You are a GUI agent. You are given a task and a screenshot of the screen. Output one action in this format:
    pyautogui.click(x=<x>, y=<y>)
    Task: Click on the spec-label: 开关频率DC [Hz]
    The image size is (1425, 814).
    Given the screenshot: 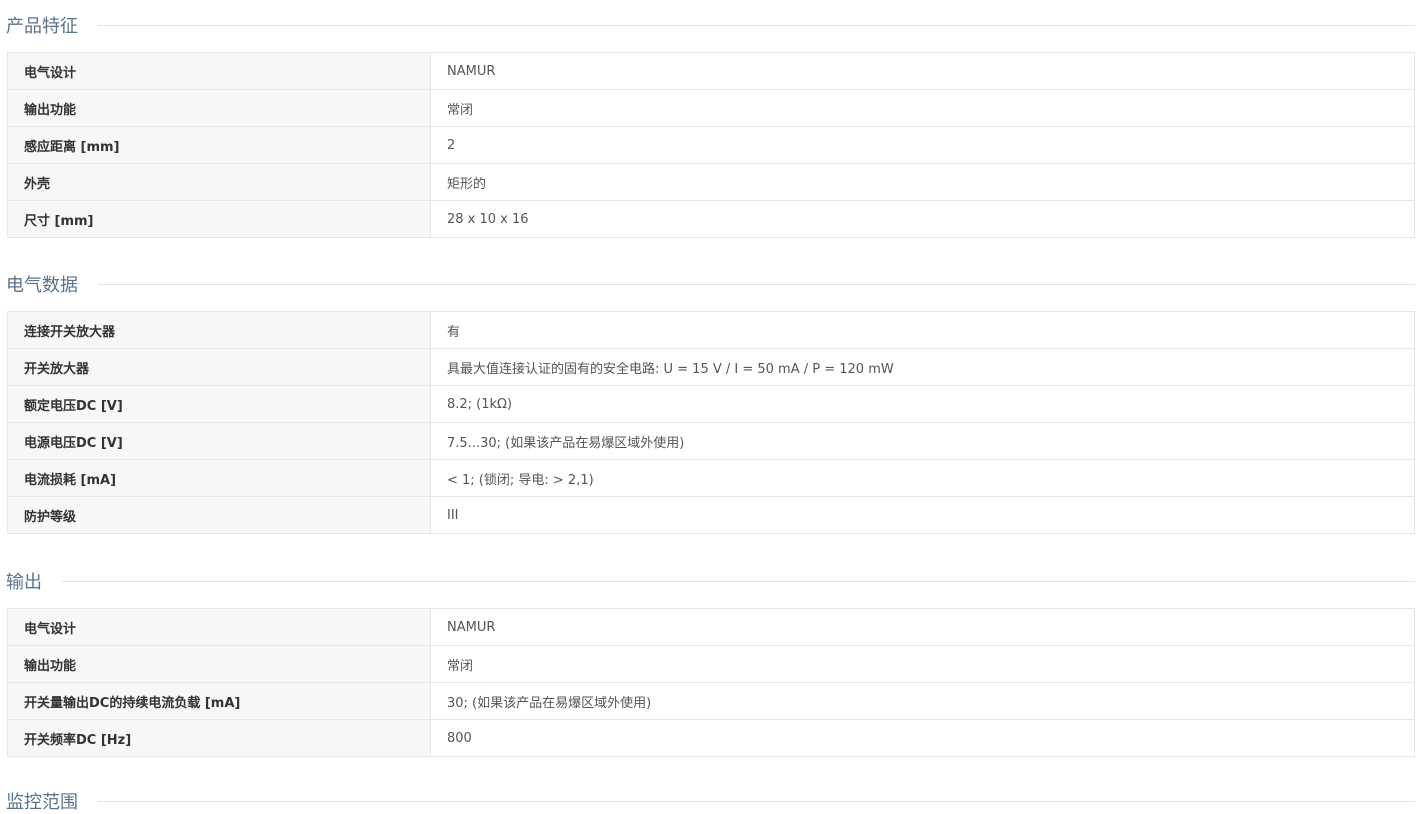 What is the action you would take?
    pyautogui.click(x=219, y=738)
    